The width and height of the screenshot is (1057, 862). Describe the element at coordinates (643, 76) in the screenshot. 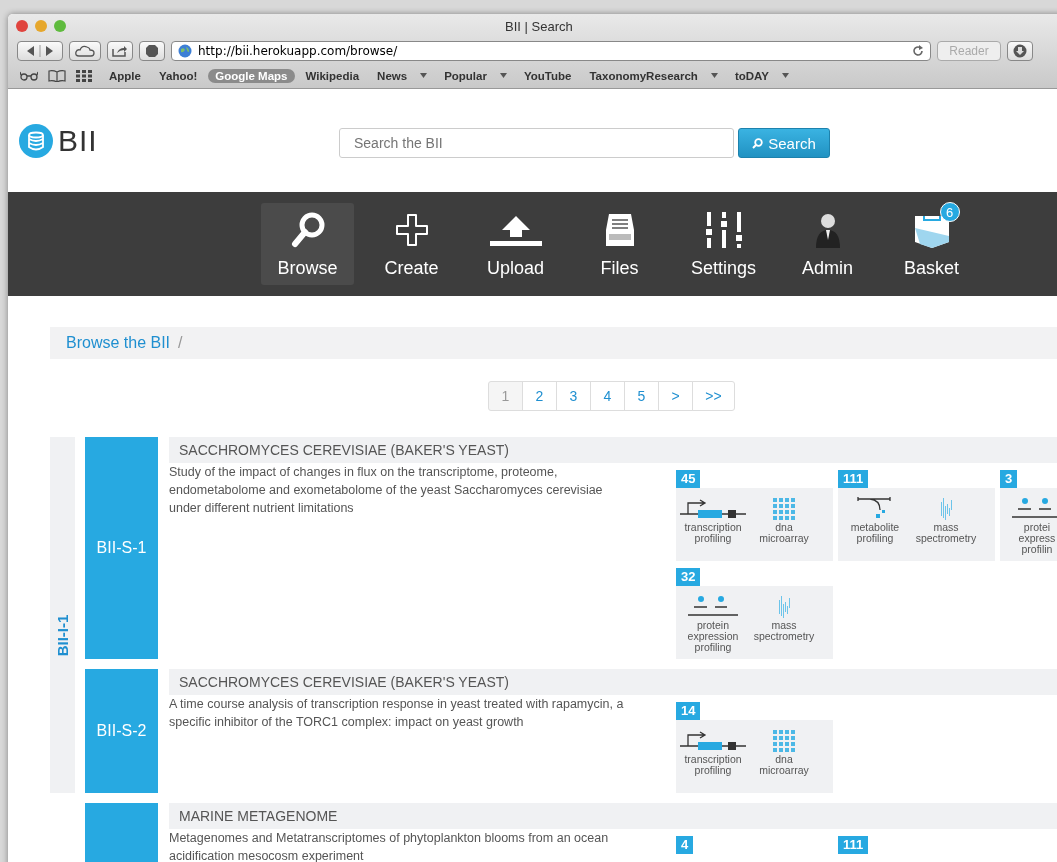

I see `bookmark-link: TaxonomyResearch` at that location.